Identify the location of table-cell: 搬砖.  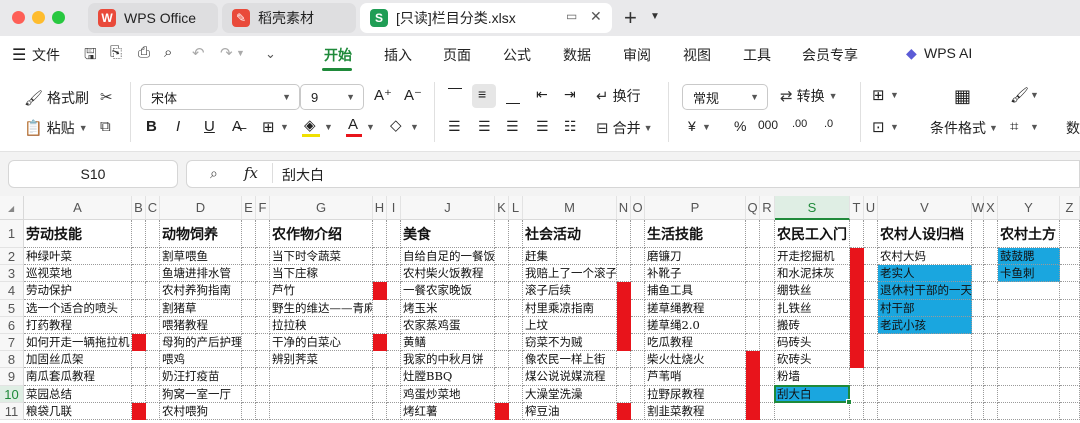
(812, 325).